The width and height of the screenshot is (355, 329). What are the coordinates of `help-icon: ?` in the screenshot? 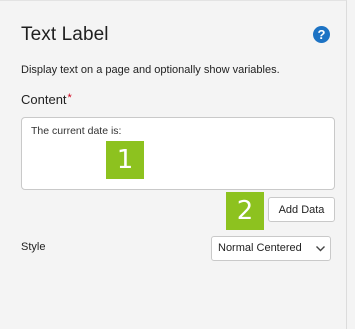 It's located at (321, 34).